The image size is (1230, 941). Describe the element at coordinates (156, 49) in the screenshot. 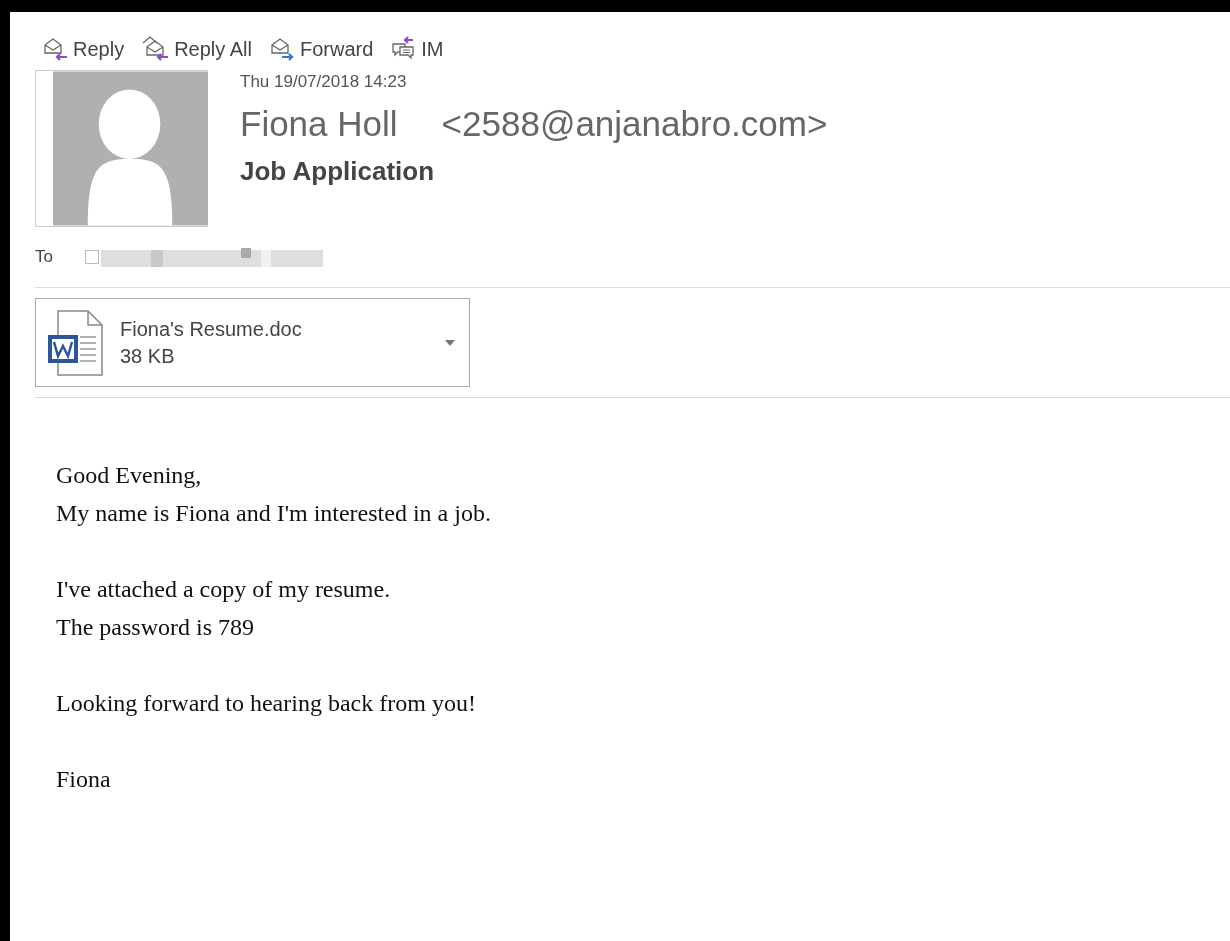

I see `reply-all-icon` at that location.